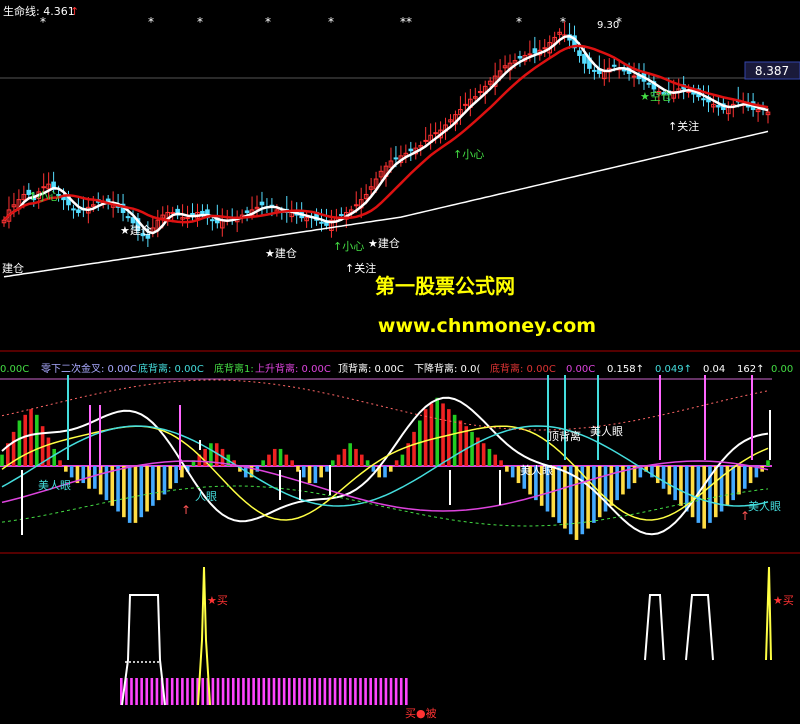  What do you see at coordinates (39, 11) in the screenshot?
I see `indicator-label: 生命线: 4.361` at bounding box center [39, 11].